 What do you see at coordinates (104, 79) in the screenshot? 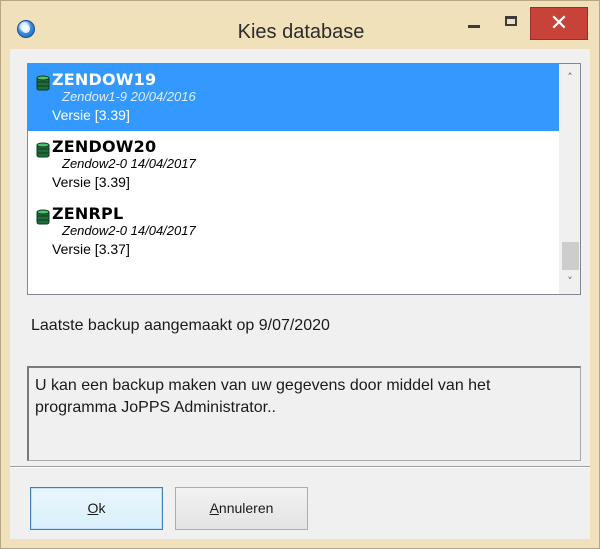
I see `database-name: ZENDOW19` at bounding box center [104, 79].